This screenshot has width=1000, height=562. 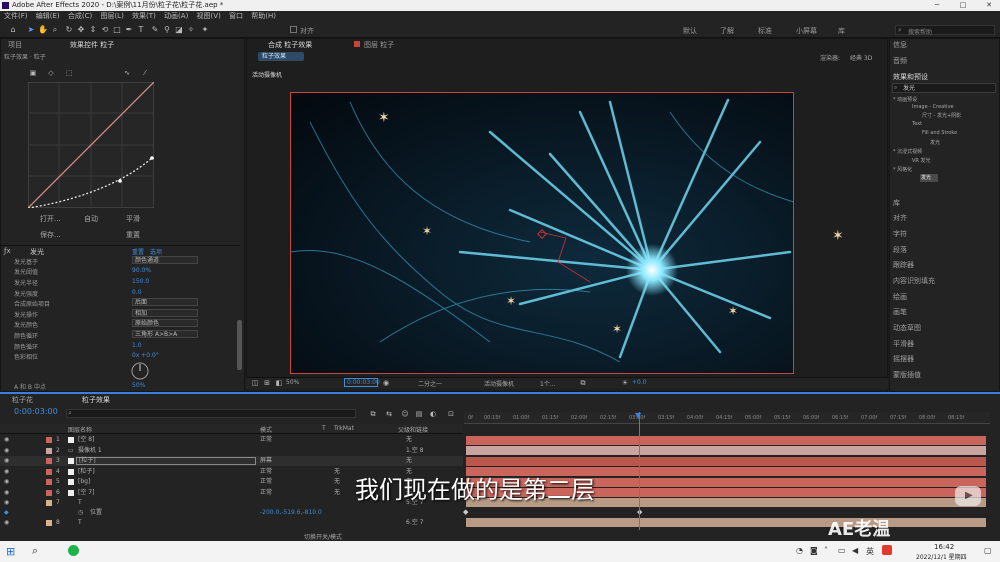 What do you see at coordinates (373, 414) in the screenshot?
I see `comp-mini-icon: ⧉` at bounding box center [373, 414].